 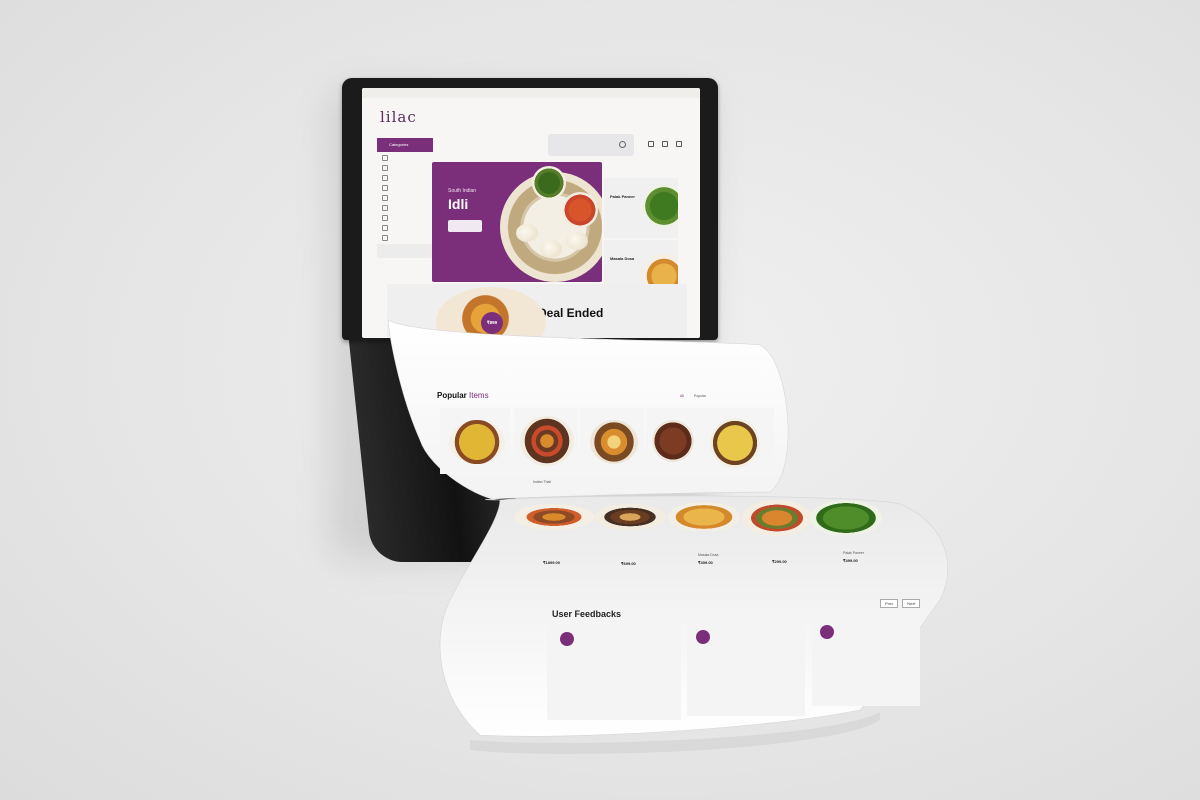 What do you see at coordinates (708, 555) in the screenshot?
I see `product-name: Masala Dosa` at bounding box center [708, 555].